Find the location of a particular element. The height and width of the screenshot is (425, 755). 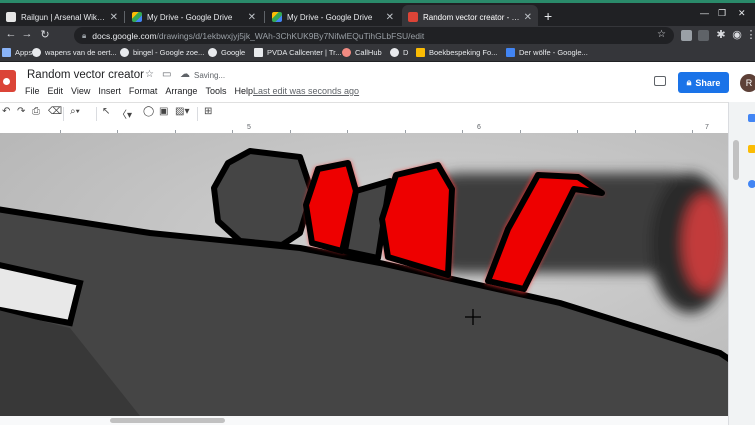

menu-arrange: Arrange is located at coordinates (181, 91).